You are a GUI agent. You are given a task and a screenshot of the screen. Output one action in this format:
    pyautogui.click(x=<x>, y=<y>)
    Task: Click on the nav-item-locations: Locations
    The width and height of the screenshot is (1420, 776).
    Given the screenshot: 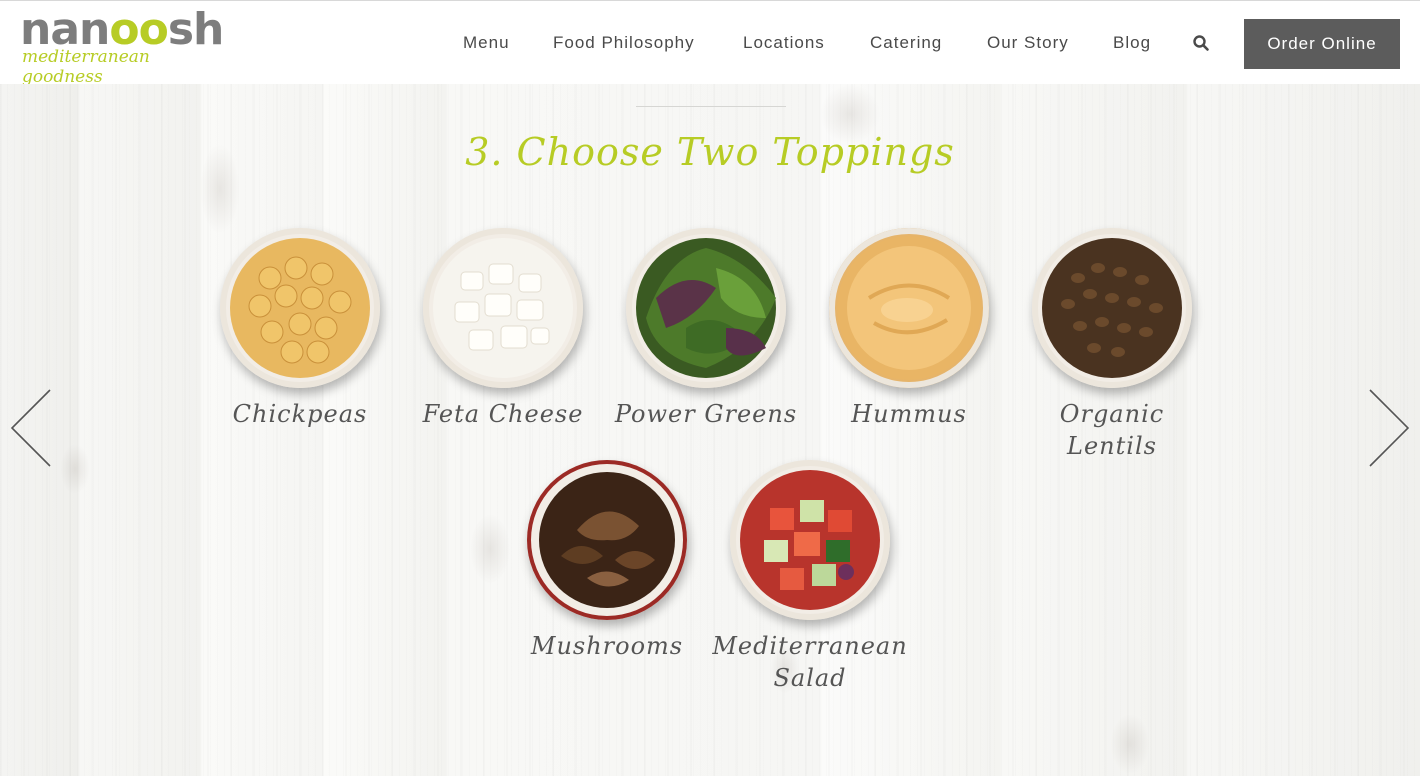 What is the action you would take?
    pyautogui.click(x=784, y=43)
    